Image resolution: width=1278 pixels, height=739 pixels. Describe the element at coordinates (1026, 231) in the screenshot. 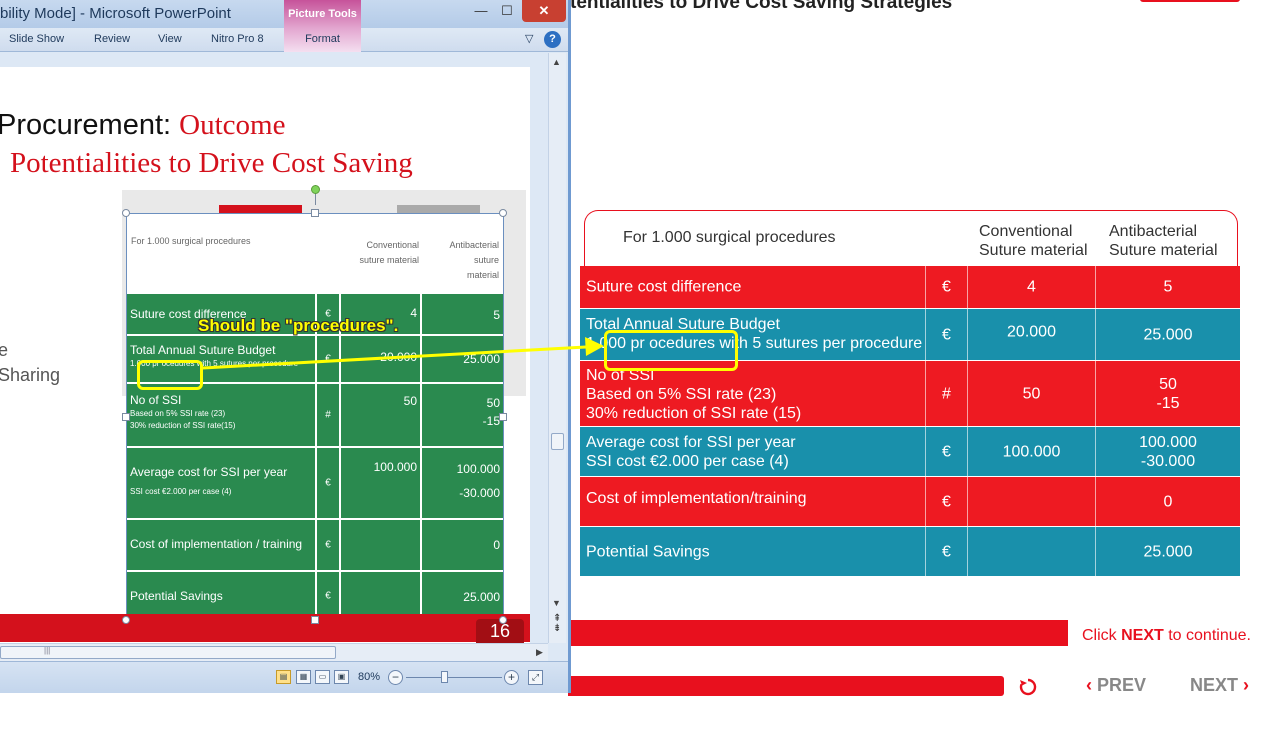

I see `header-conventional-line1: Conventional` at that location.